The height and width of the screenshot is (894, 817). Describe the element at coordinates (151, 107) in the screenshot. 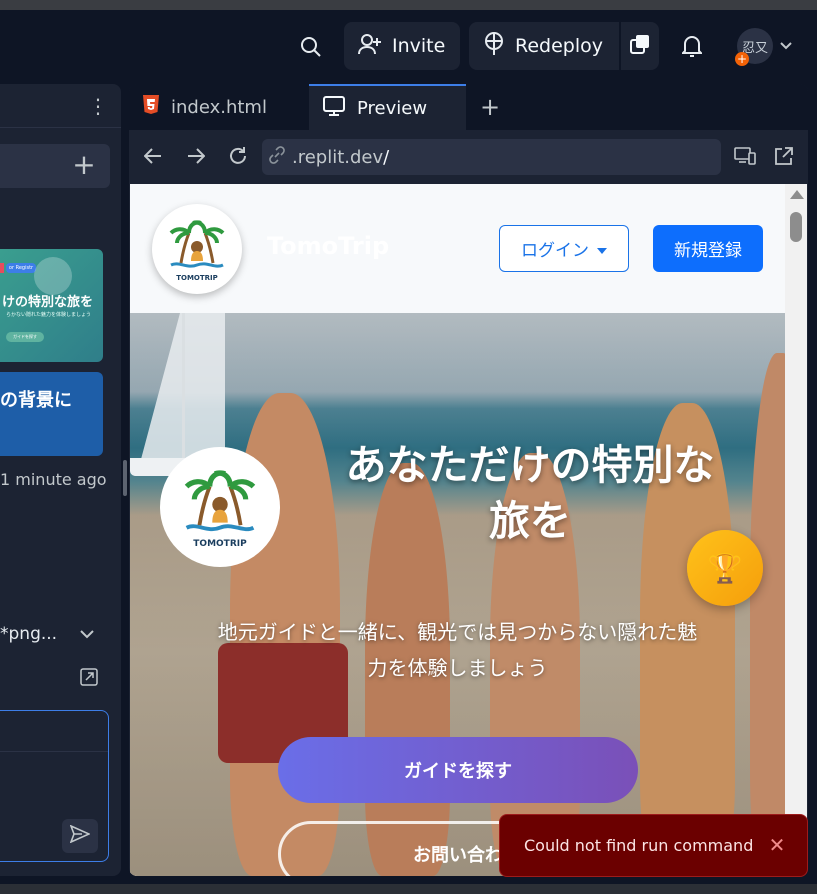

I see `html5-icon` at that location.